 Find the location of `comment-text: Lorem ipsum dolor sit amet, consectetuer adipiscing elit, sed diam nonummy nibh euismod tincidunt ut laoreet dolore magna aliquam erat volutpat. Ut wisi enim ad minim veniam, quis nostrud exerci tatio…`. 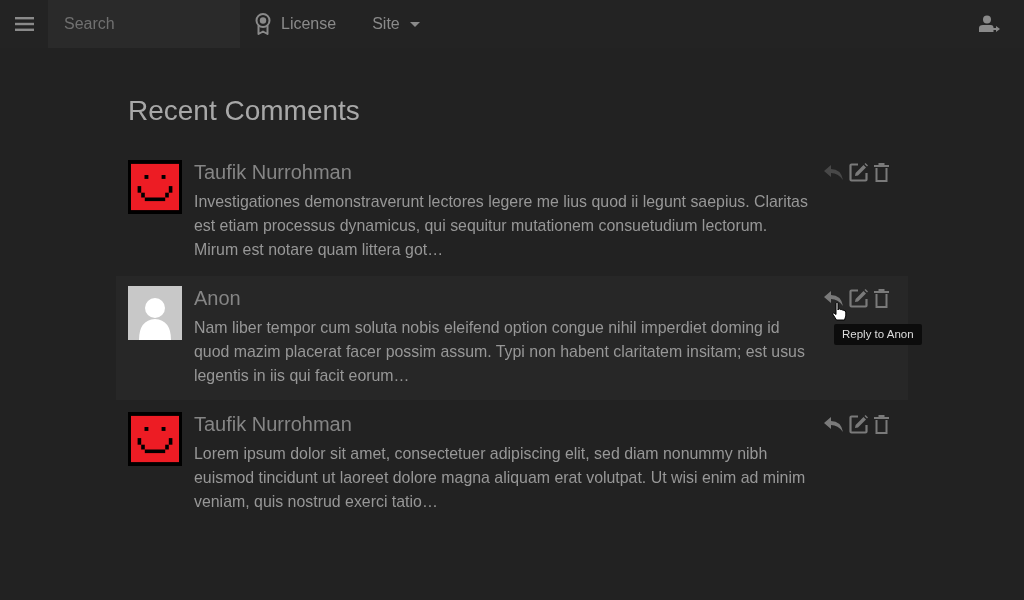

comment-text: Lorem ipsum dolor sit amet, consectetuer adipiscing elit, sed diam nonummy nibh euismod tincidunt ut laoreet dolore magna aliquam erat volutpat. Ut wisi enim ad minim veniam, quis nostrud exerci tatio… is located at coordinates (500, 478).